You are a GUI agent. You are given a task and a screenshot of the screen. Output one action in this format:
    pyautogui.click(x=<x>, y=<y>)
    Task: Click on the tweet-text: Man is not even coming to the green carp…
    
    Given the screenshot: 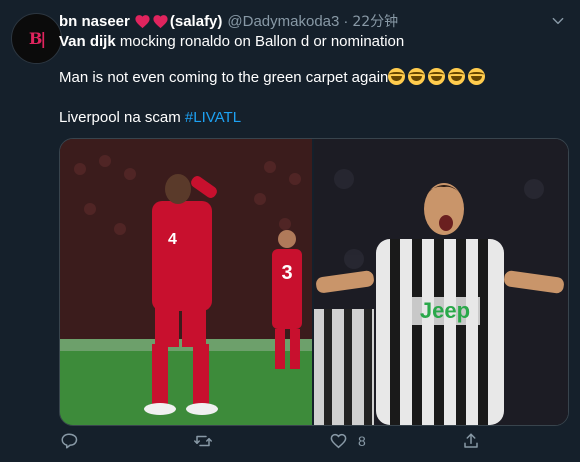 What is the action you would take?
    pyautogui.click(x=224, y=77)
    